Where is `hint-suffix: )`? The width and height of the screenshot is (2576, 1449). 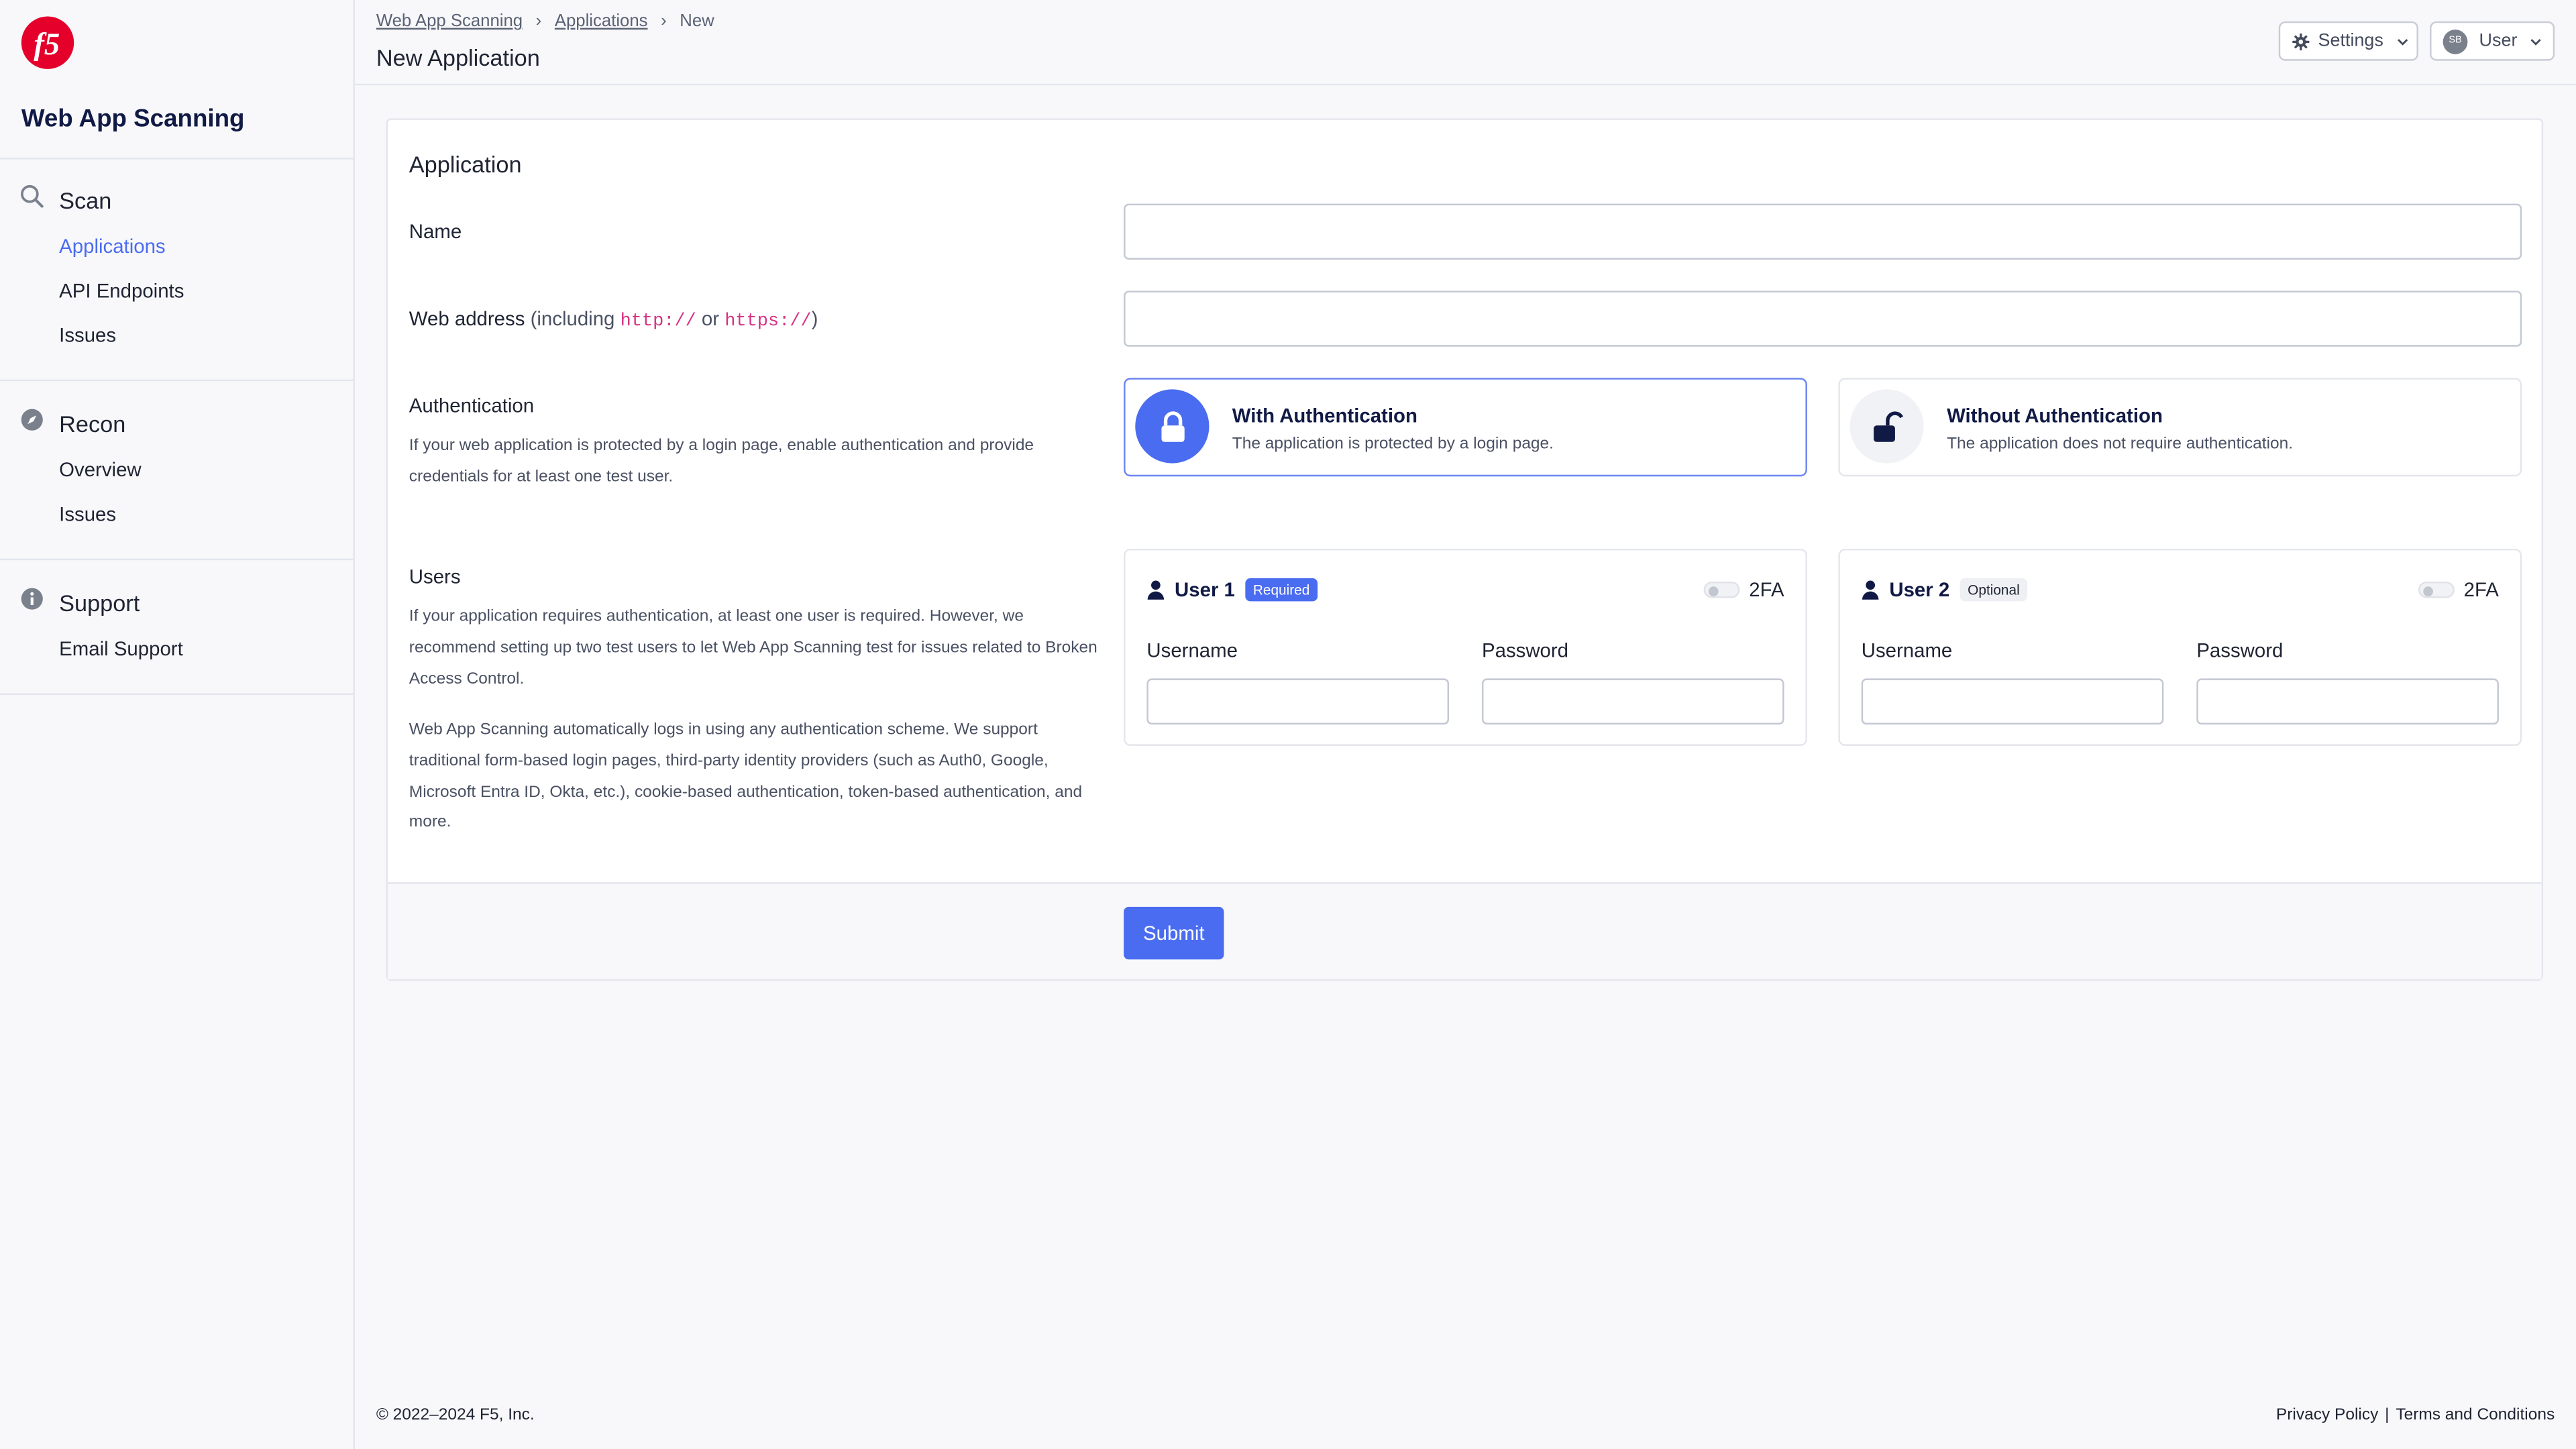 hint-suffix: ) is located at coordinates (814, 319).